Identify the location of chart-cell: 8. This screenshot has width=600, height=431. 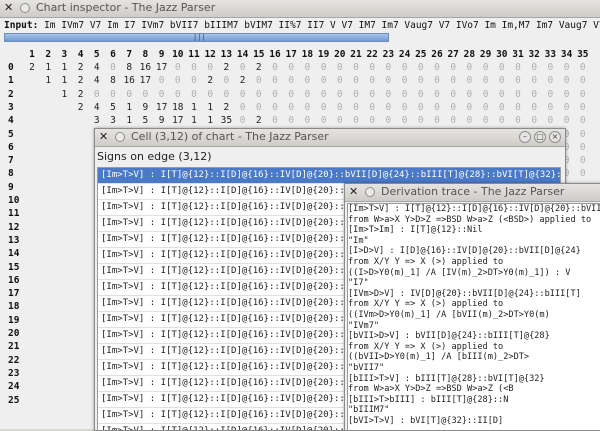
(129, 67).